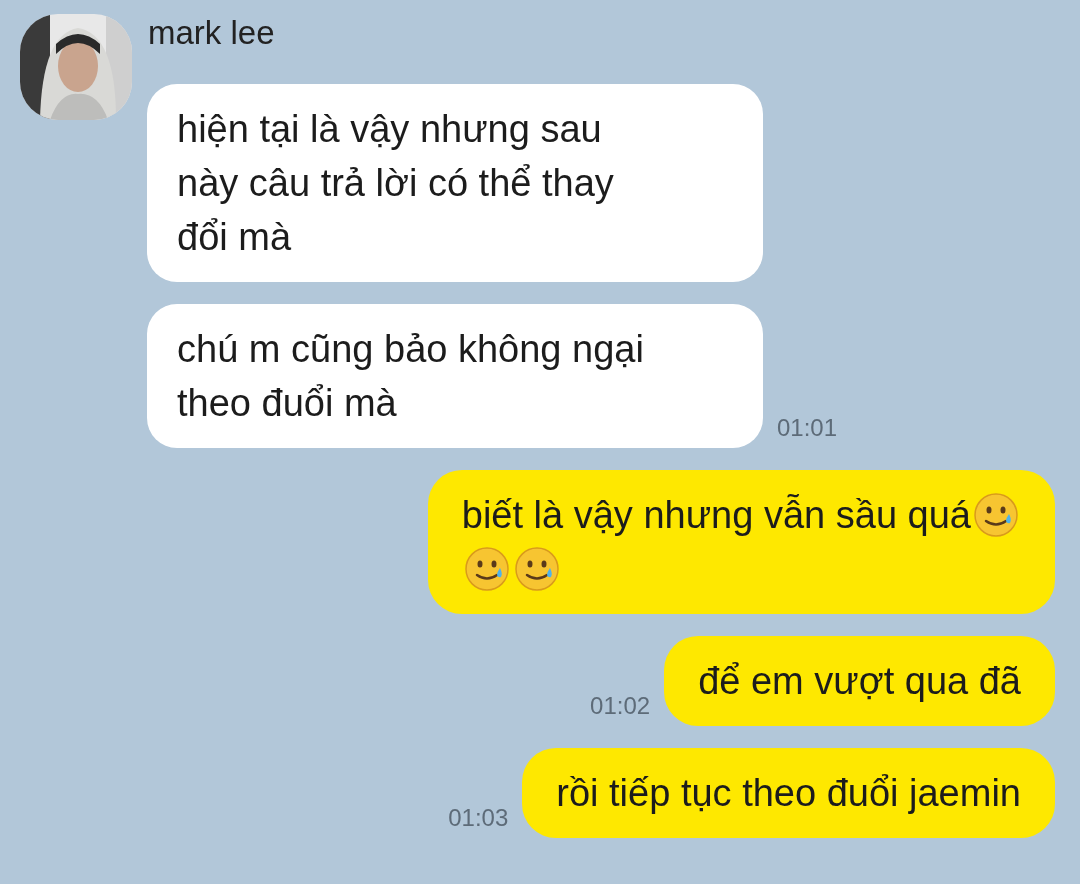 This screenshot has height=884, width=1080. What do you see at coordinates (395, 183) in the screenshot?
I see `message-text: này câu trả lời có thể thay` at bounding box center [395, 183].